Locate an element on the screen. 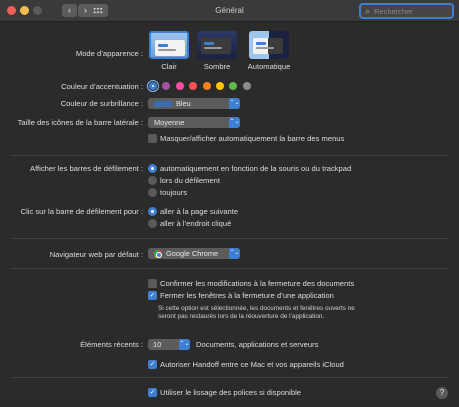 Image resolution: width=459 pixels, height=407 pixels. search-icon: ⌕ is located at coordinates (368, 11).